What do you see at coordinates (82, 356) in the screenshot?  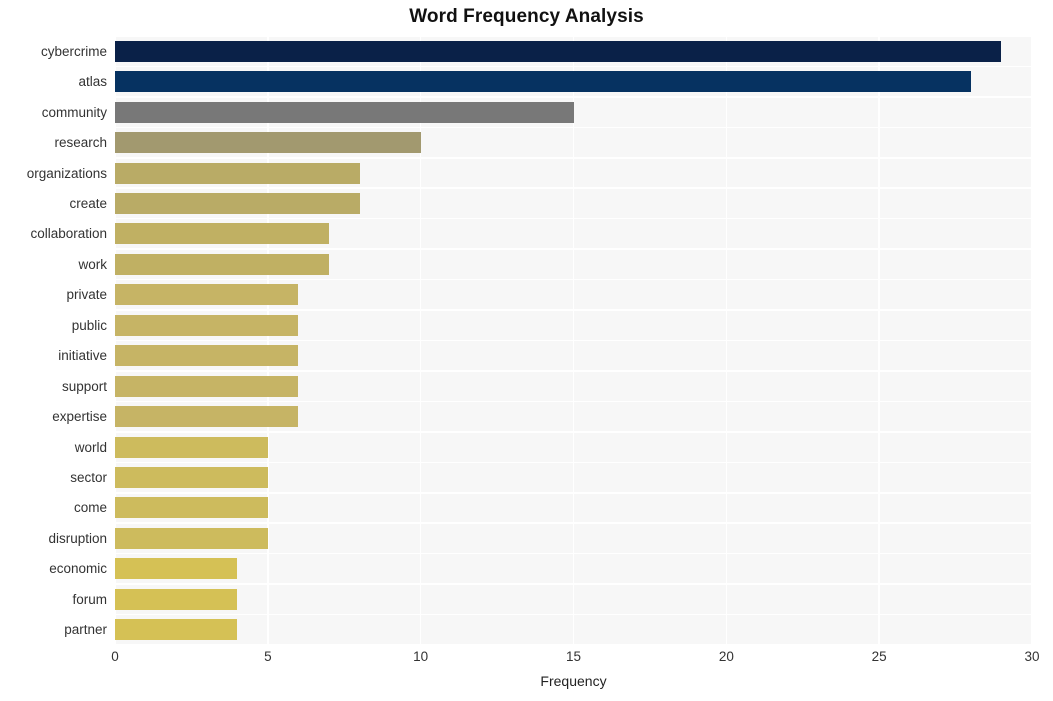 I see `y-tick-label-initiative: initiative` at bounding box center [82, 356].